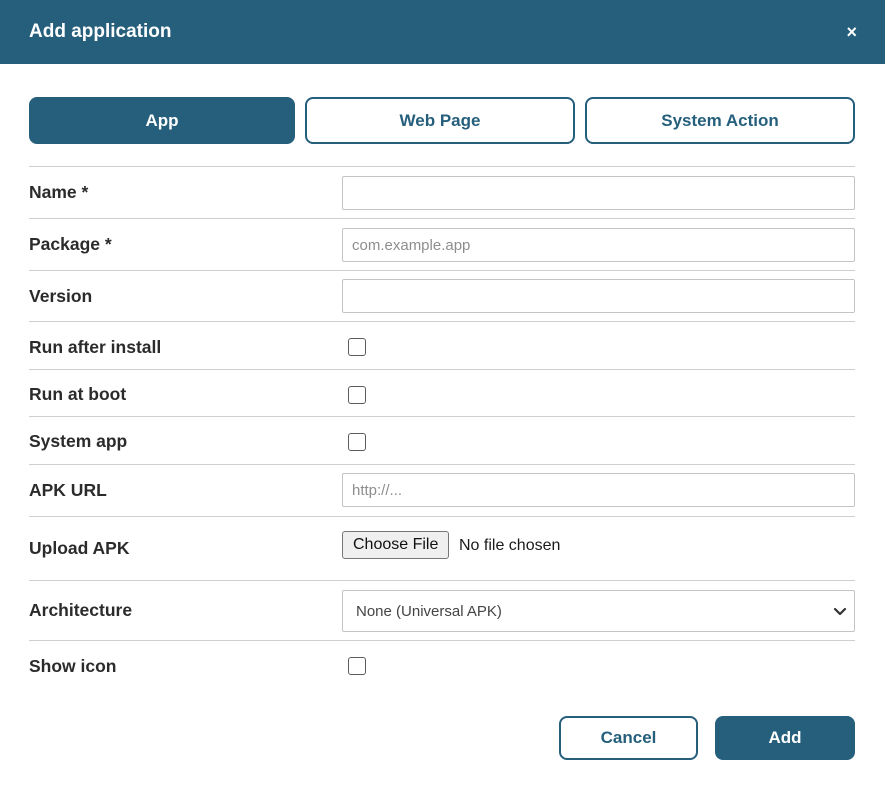  I want to click on form-row-name: Name *, so click(442, 192).